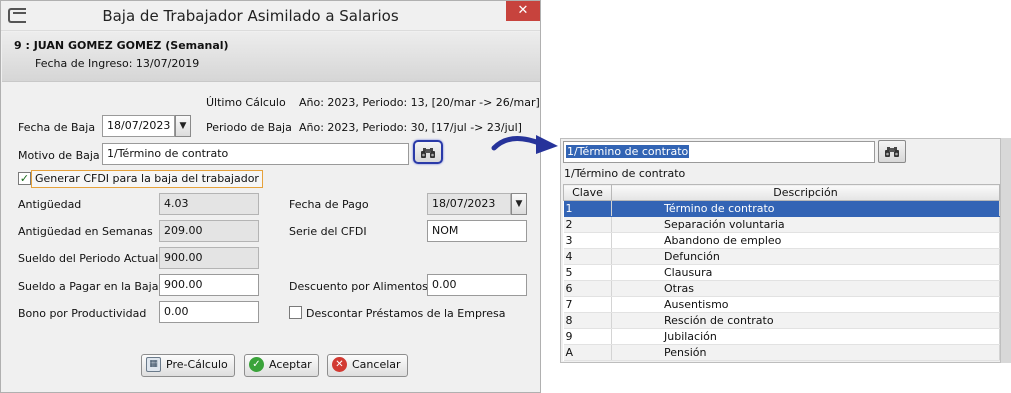 This screenshot has height=393, width=1011. What do you see at coordinates (50, 204) in the screenshot?
I see `antiguedad-label: Antigüedad` at bounding box center [50, 204].